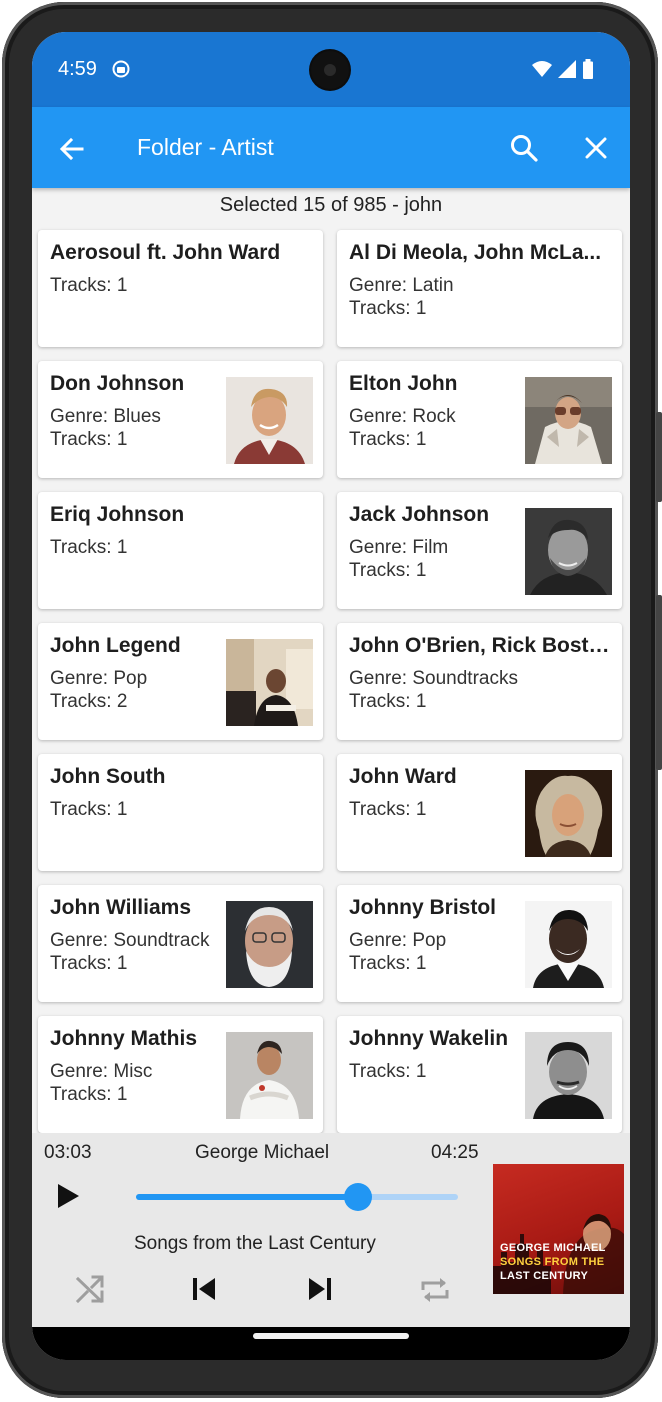 This screenshot has width=662, height=1402. What do you see at coordinates (90, 1289) in the screenshot?
I see `shuffle-icon` at bounding box center [90, 1289].